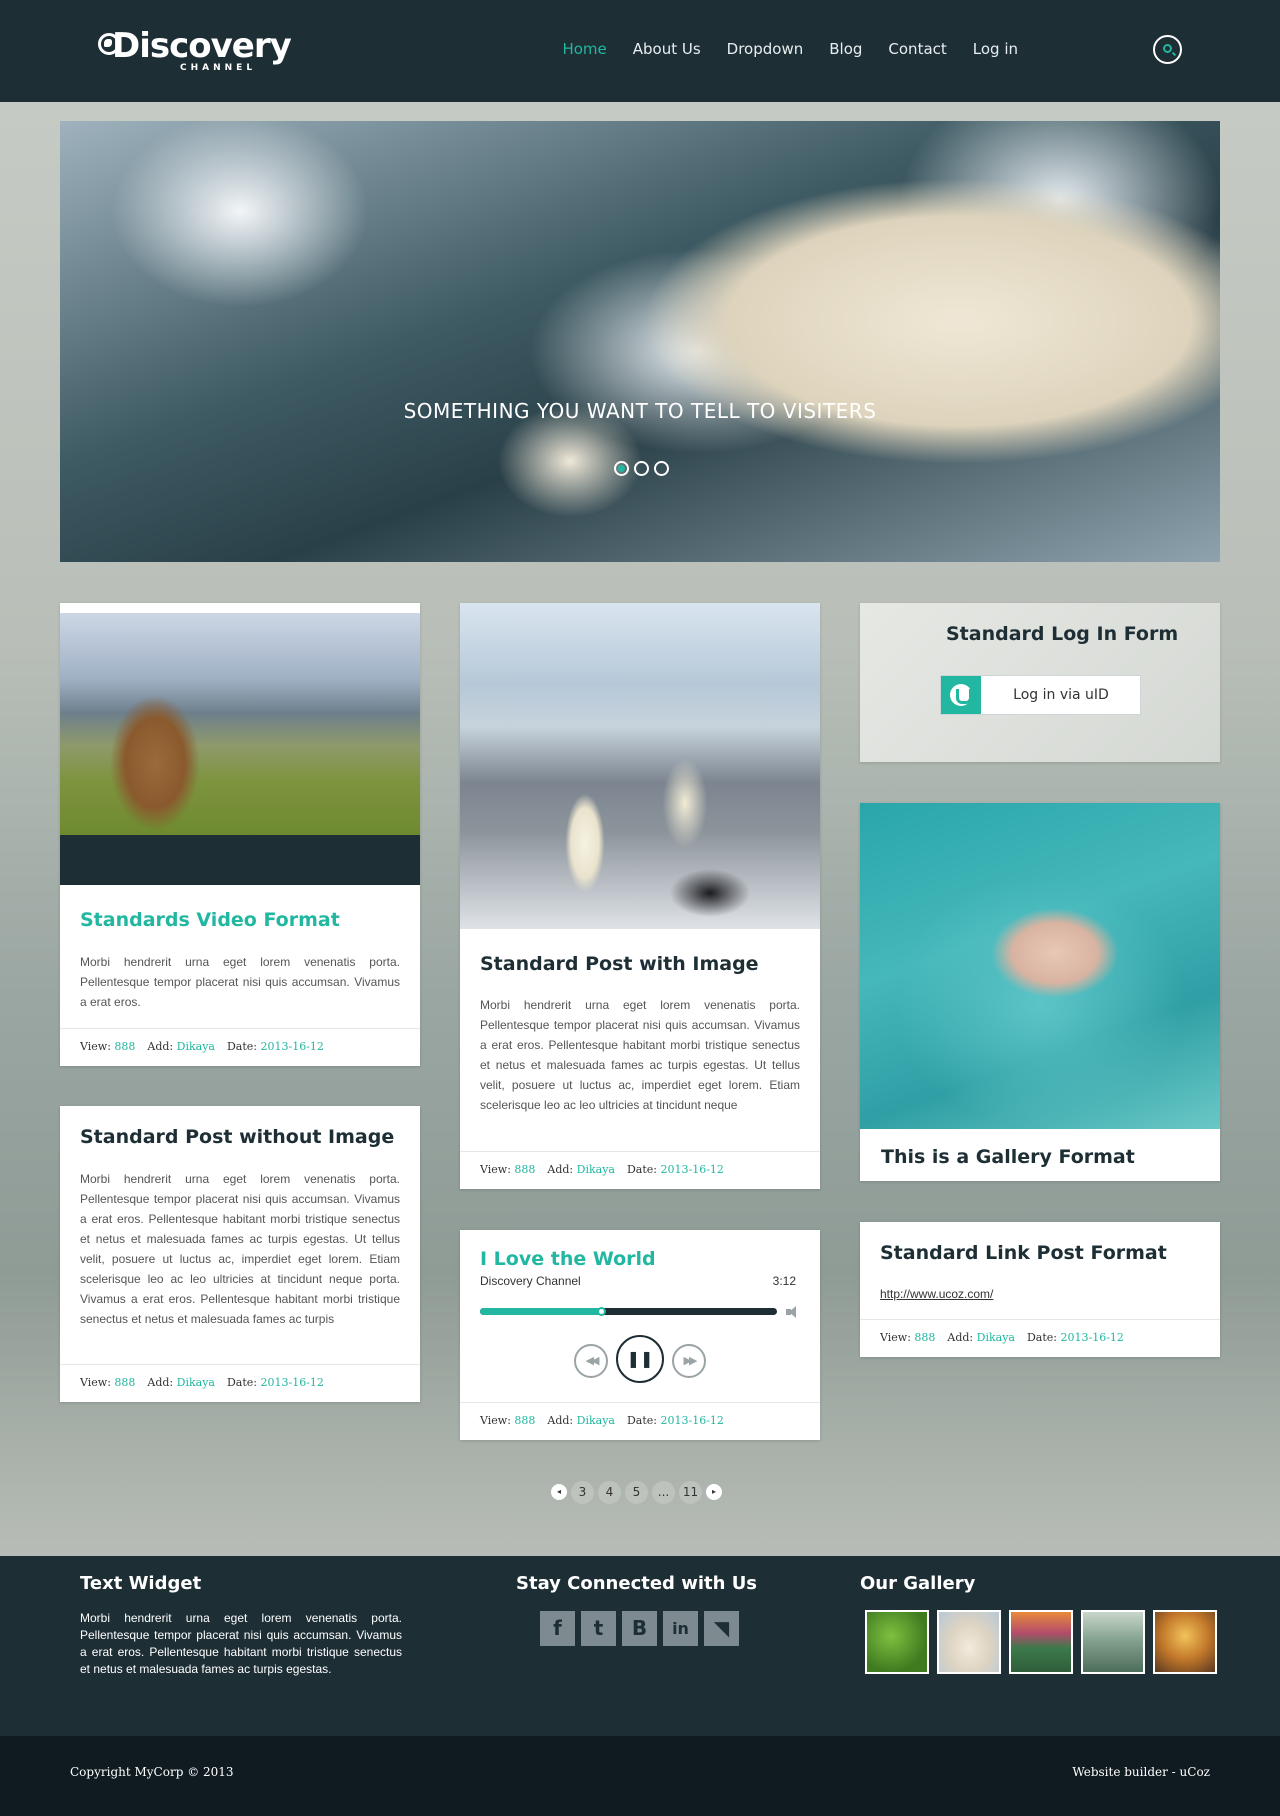 The height and width of the screenshot is (1816, 1280). I want to click on prev-page-button: ◂, so click(559, 1492).